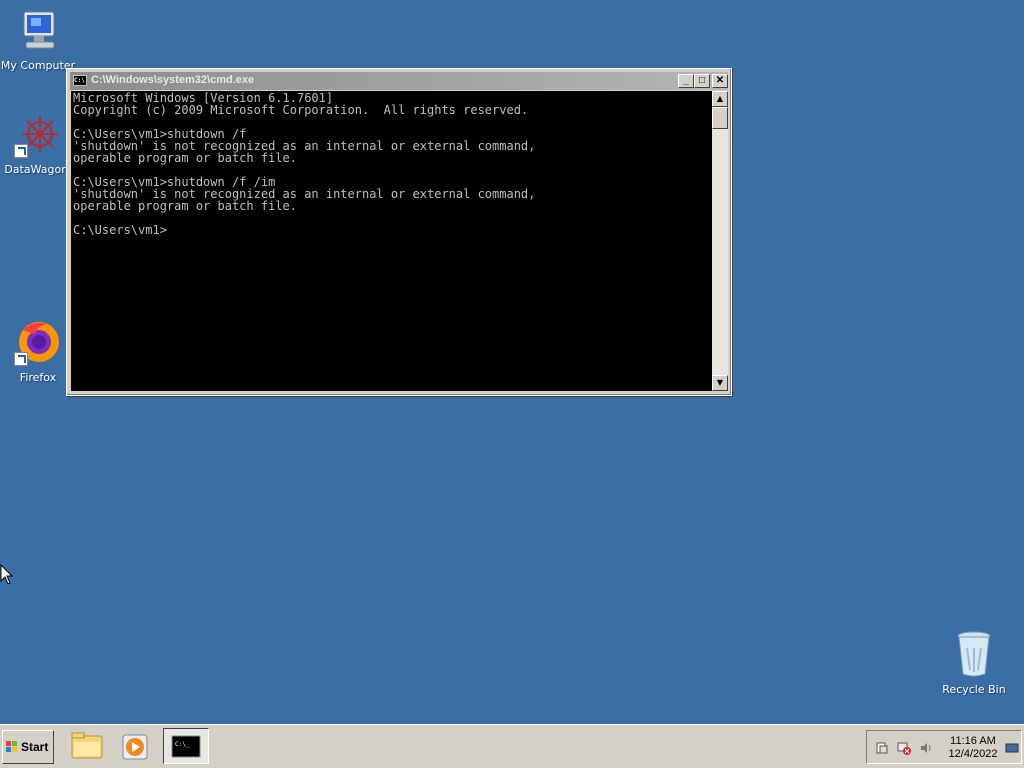  I want to click on desktop-icon-firefox: Firefox, so click(38, 351).